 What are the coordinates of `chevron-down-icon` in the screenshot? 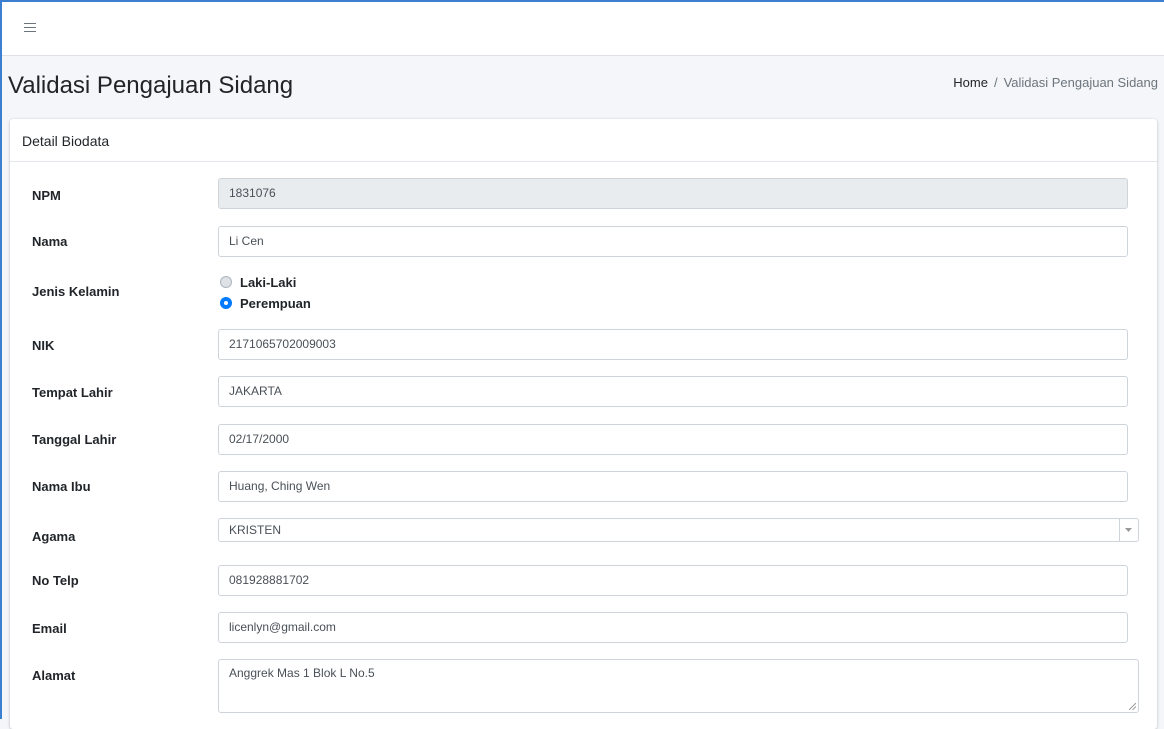 It's located at (1128, 530).